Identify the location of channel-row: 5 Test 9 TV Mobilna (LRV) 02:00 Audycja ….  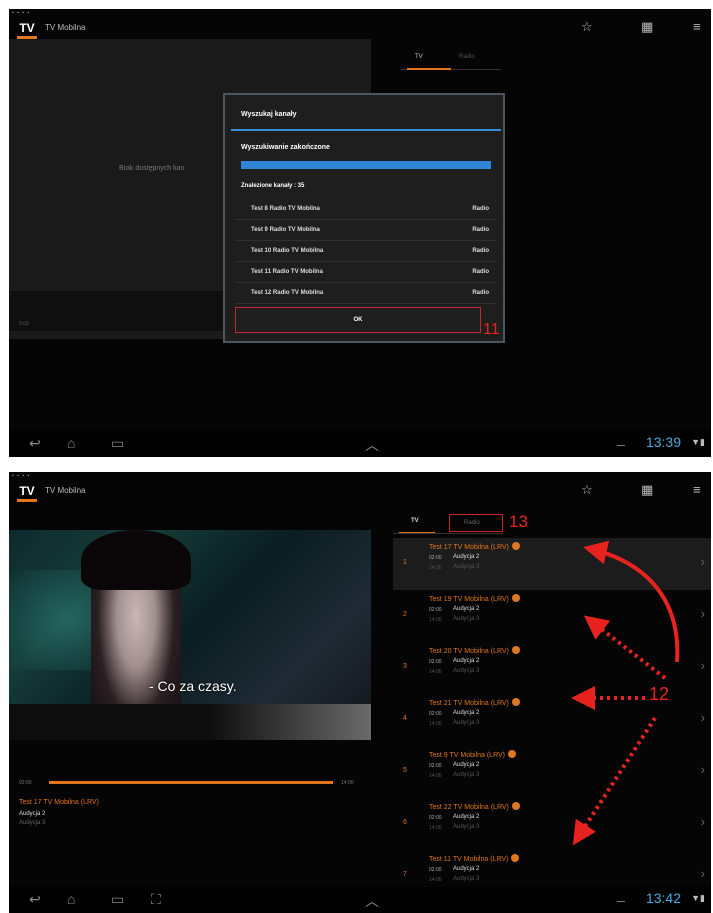
(552, 772).